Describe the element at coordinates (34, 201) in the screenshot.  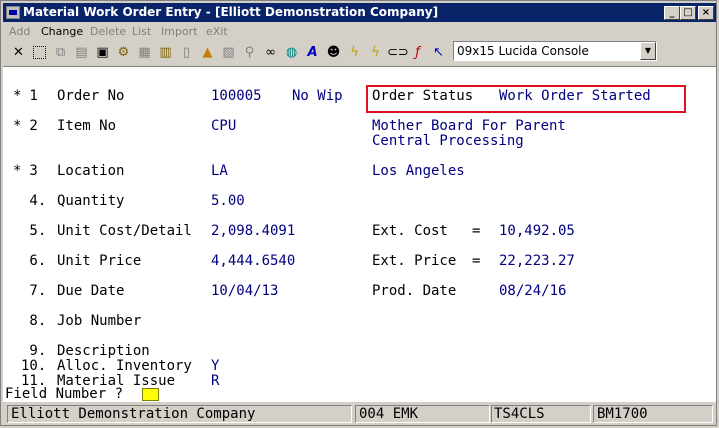
I see `field-4-number: 4.` at that location.